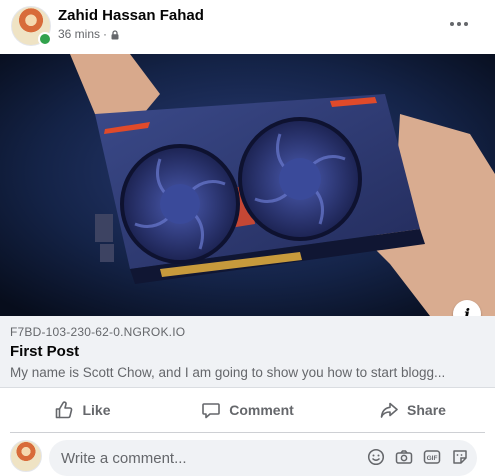 The image size is (495, 476). I want to click on post-time: 36 mins, so click(79, 34).